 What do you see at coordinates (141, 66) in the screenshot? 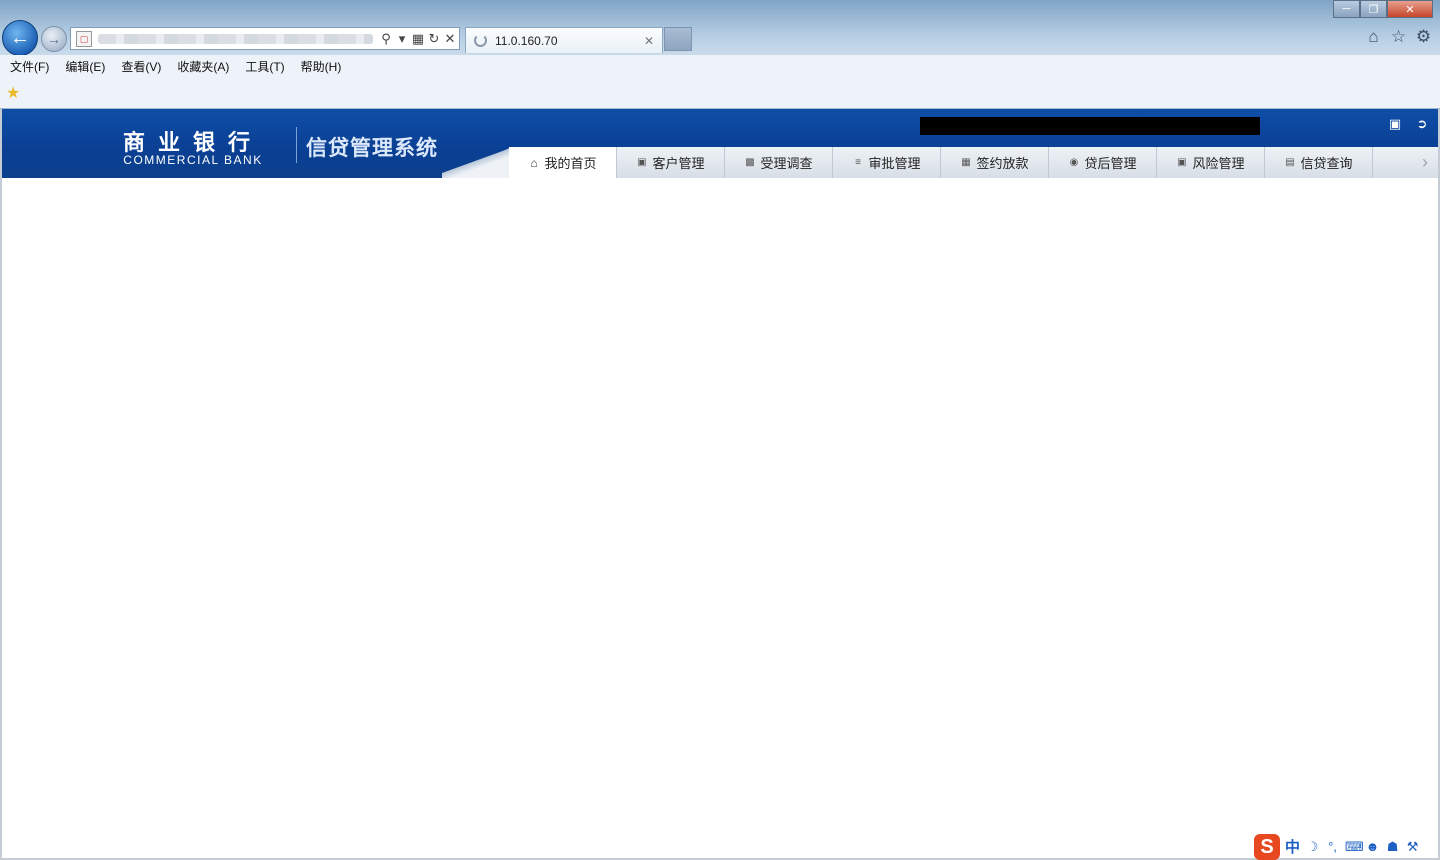
I see `menu-view: 查看(V)` at bounding box center [141, 66].